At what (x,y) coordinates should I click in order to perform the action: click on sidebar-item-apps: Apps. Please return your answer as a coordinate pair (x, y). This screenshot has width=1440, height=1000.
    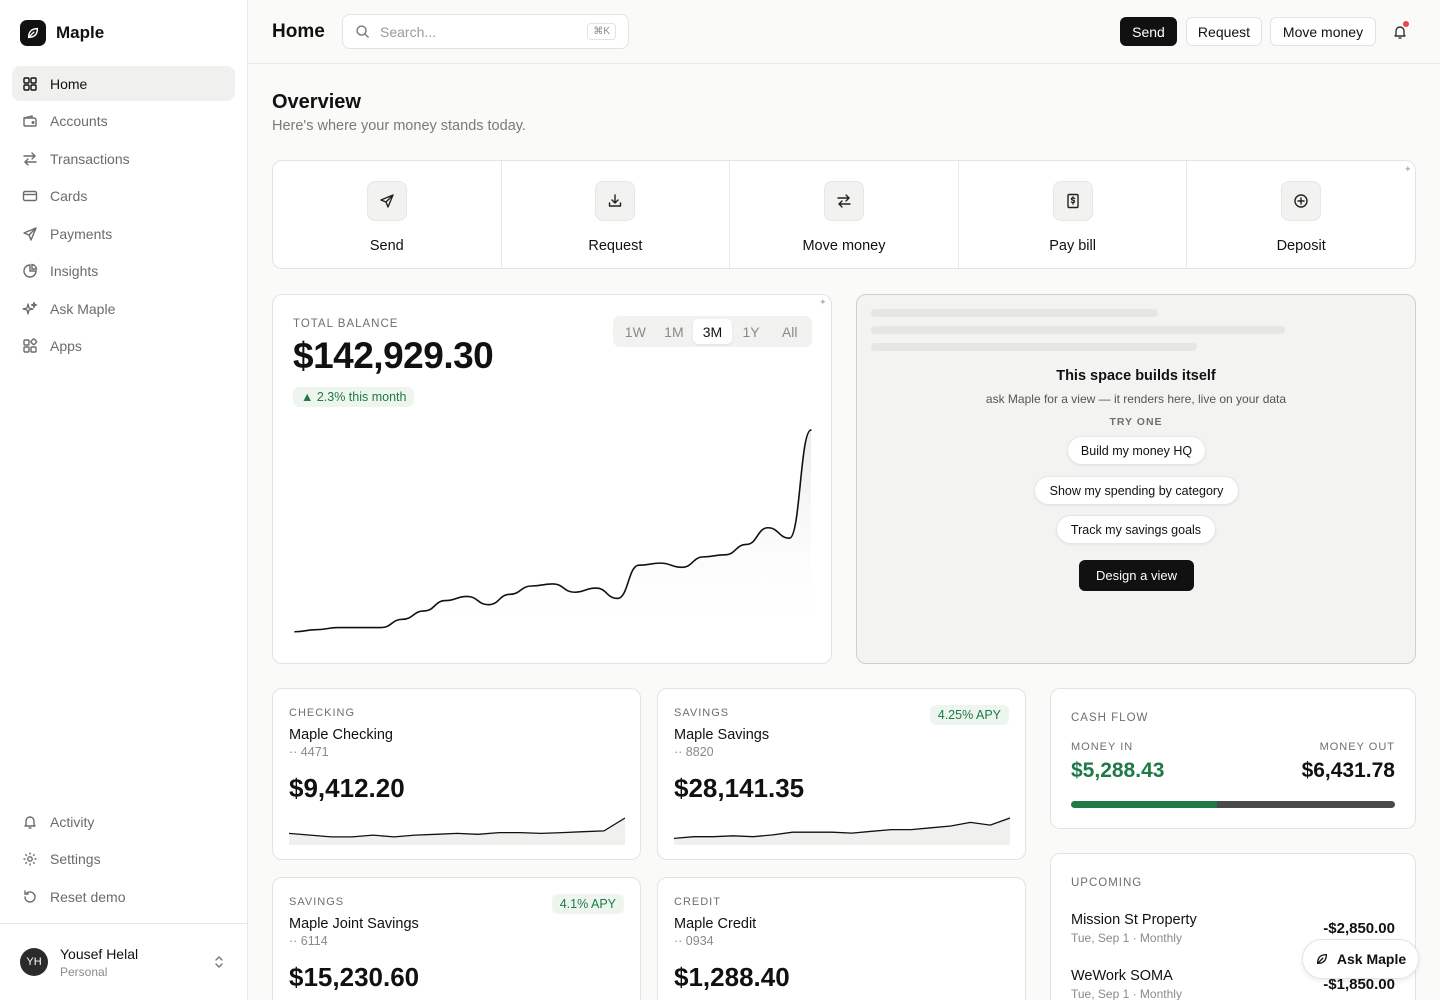
    Looking at the image, I should click on (123, 346).